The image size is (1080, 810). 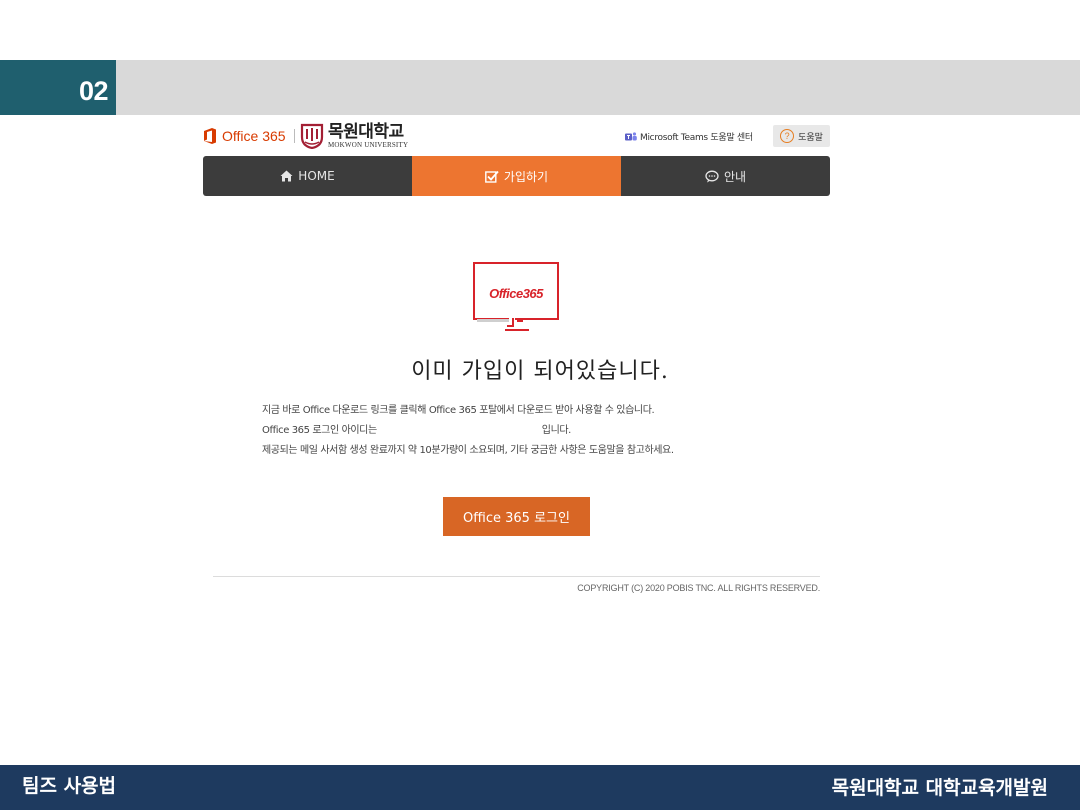 What do you see at coordinates (58, 87) in the screenshot?
I see `slide-number: 02` at bounding box center [58, 87].